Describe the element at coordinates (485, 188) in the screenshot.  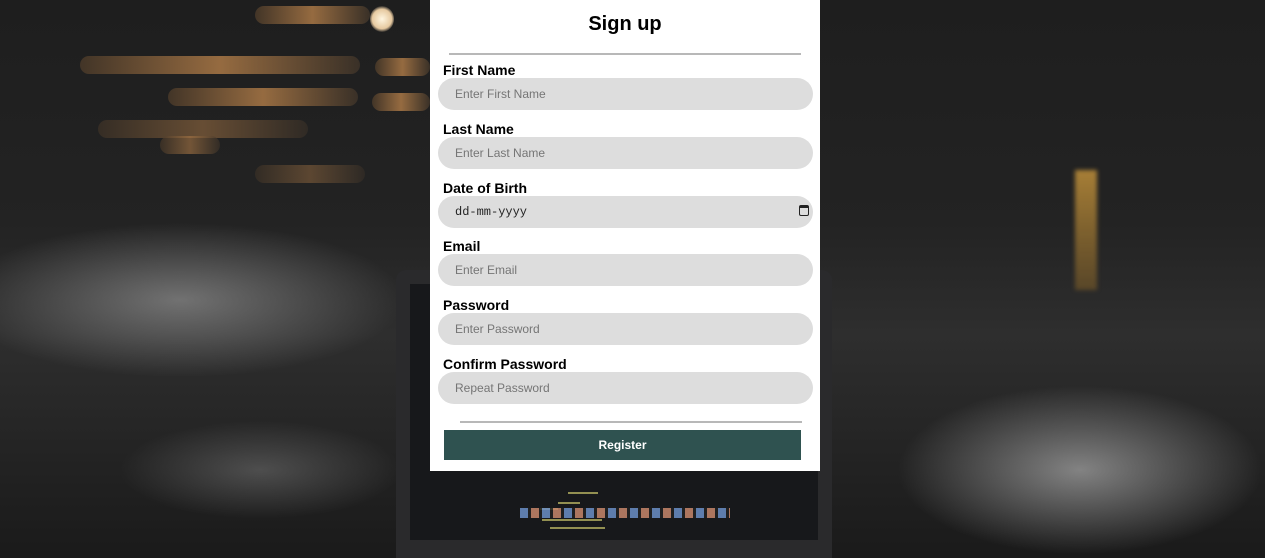
I see `date-of-birth-label: Date of Birth` at that location.